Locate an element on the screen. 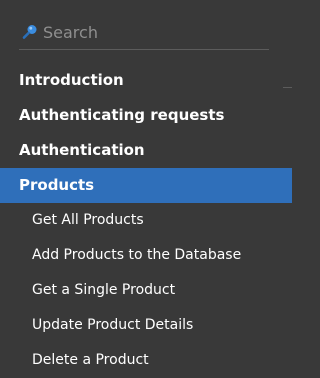 The width and height of the screenshot is (320, 378). sidebar-item-introduction: Introduction is located at coordinates (146, 80).